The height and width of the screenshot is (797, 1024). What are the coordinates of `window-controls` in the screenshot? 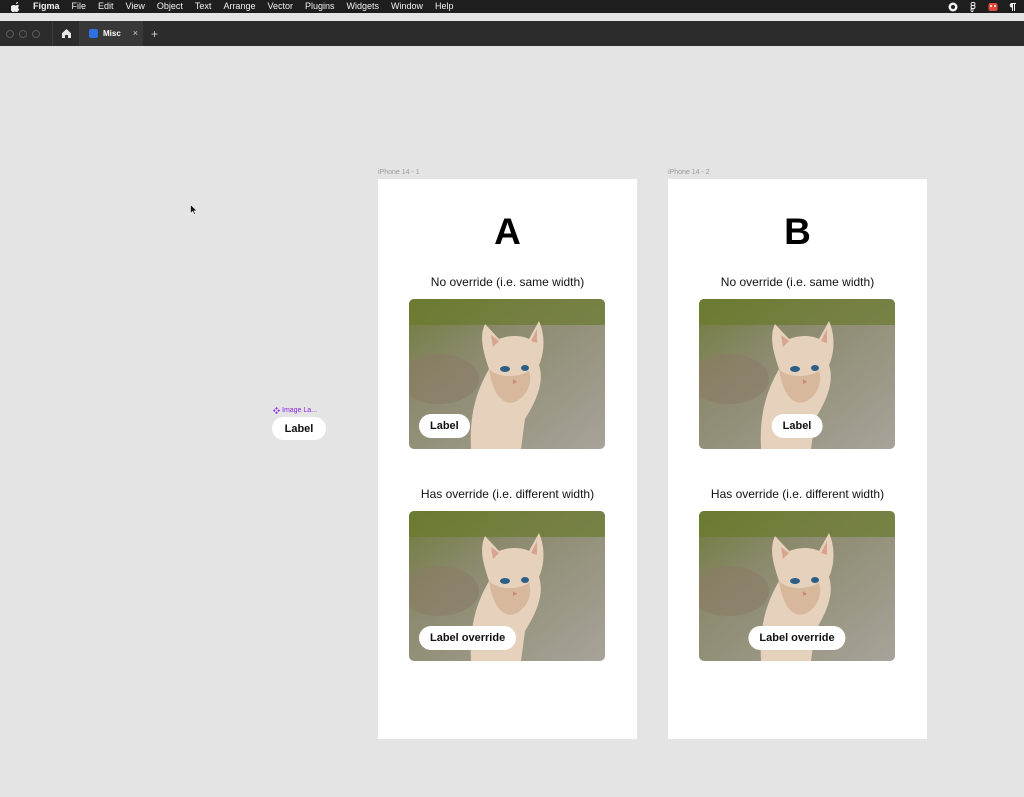 It's located at (23, 33).